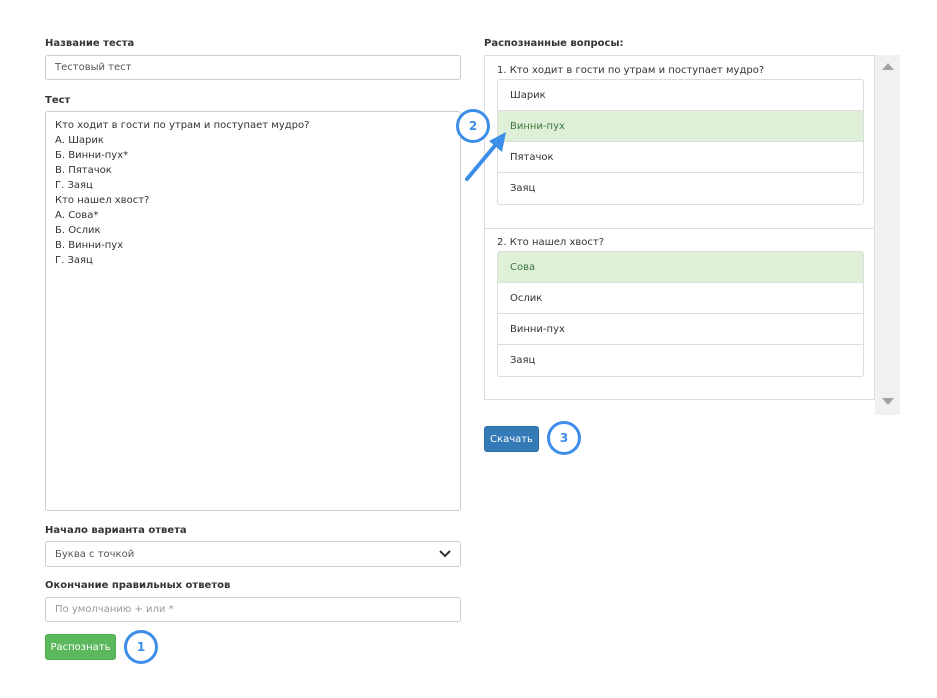  What do you see at coordinates (888, 401) in the screenshot?
I see `scroll-down-arrow-icon` at bounding box center [888, 401].